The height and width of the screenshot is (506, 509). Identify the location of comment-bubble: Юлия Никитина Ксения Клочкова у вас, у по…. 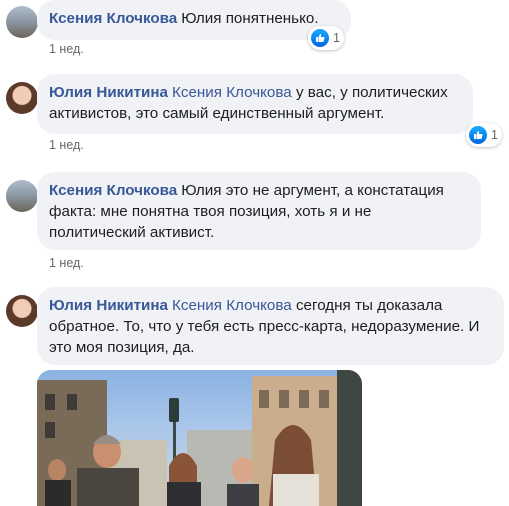
(255, 104).